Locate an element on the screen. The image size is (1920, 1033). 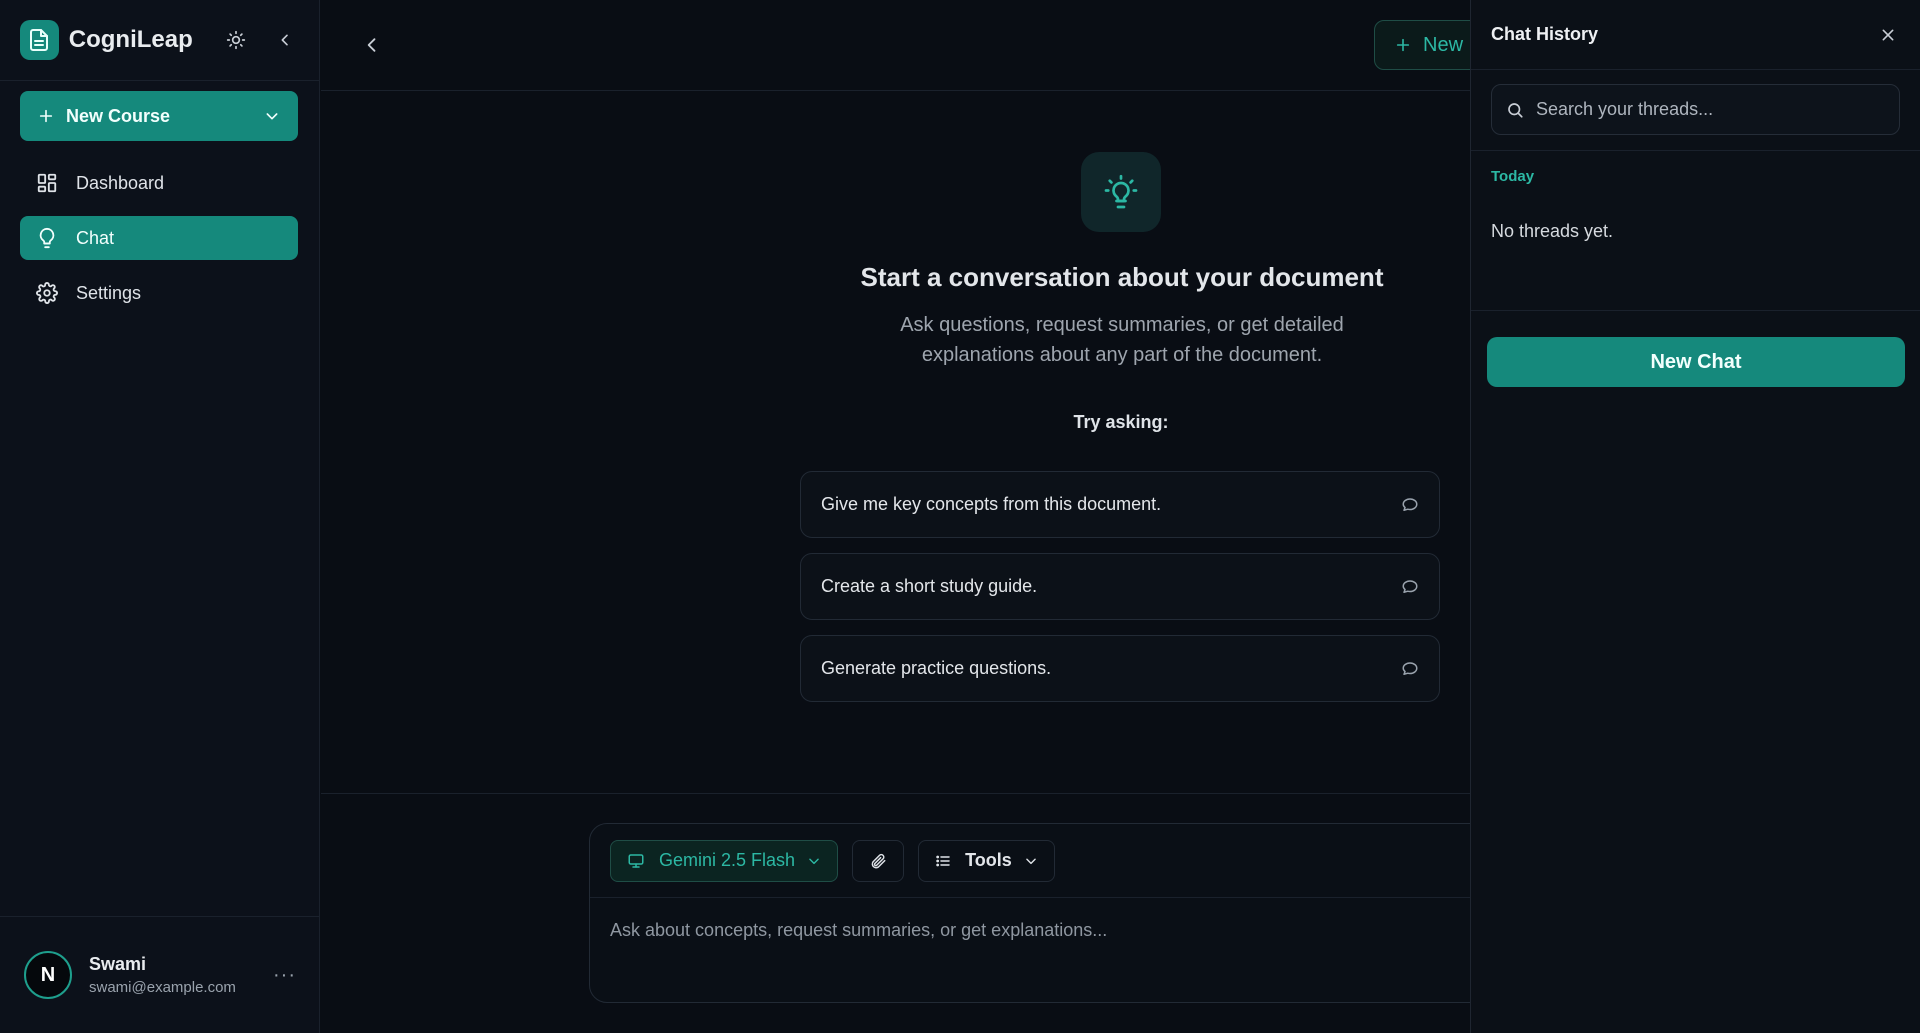
app-name: CogniLeap is located at coordinates (130, 39).